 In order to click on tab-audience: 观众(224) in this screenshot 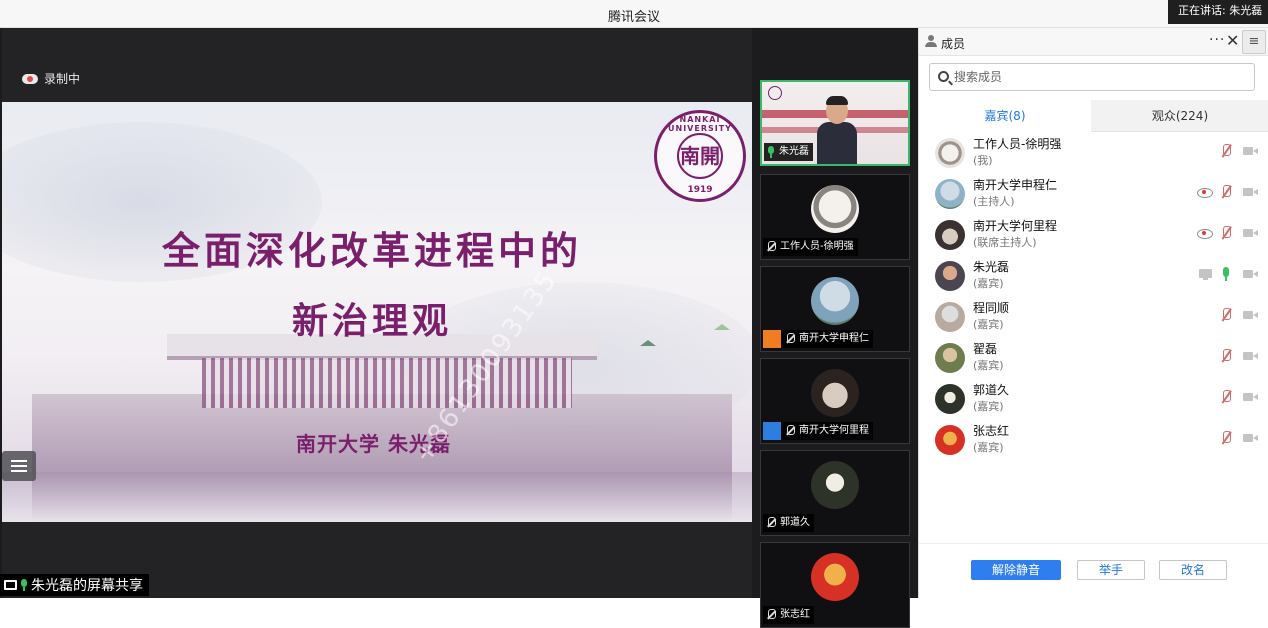, I will do `click(1179, 116)`.